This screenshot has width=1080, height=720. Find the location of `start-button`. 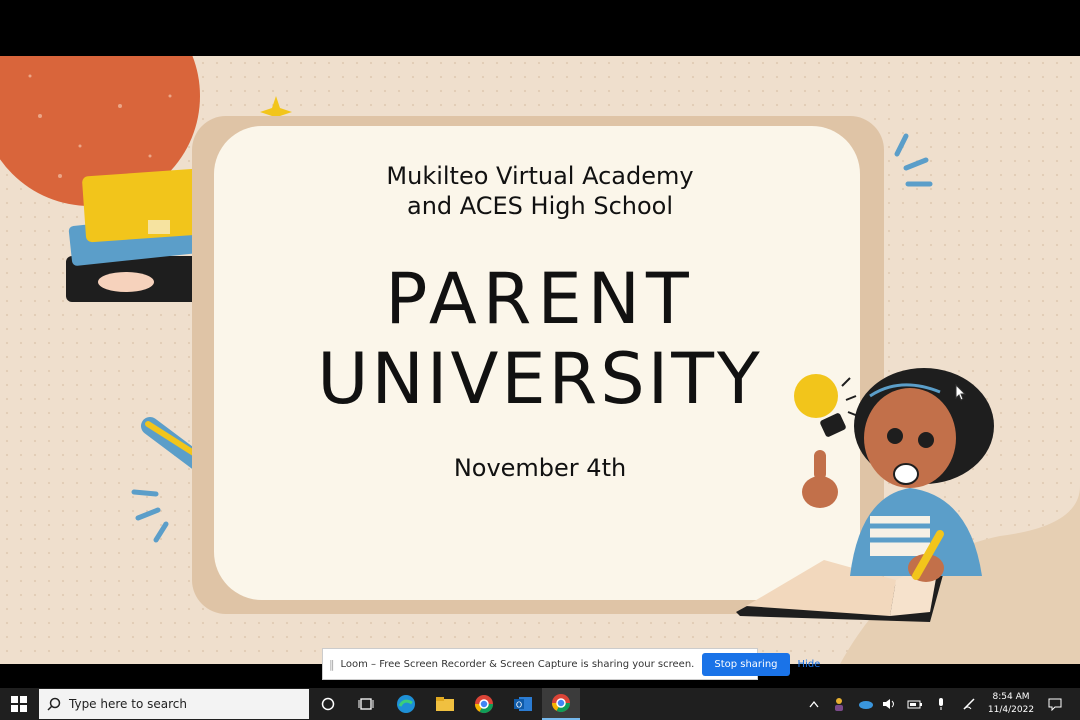

start-button is located at coordinates (19, 704).